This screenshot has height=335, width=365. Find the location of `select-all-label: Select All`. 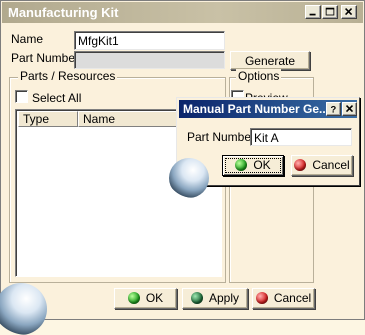

select-all-label: Select All is located at coordinates (57, 98).